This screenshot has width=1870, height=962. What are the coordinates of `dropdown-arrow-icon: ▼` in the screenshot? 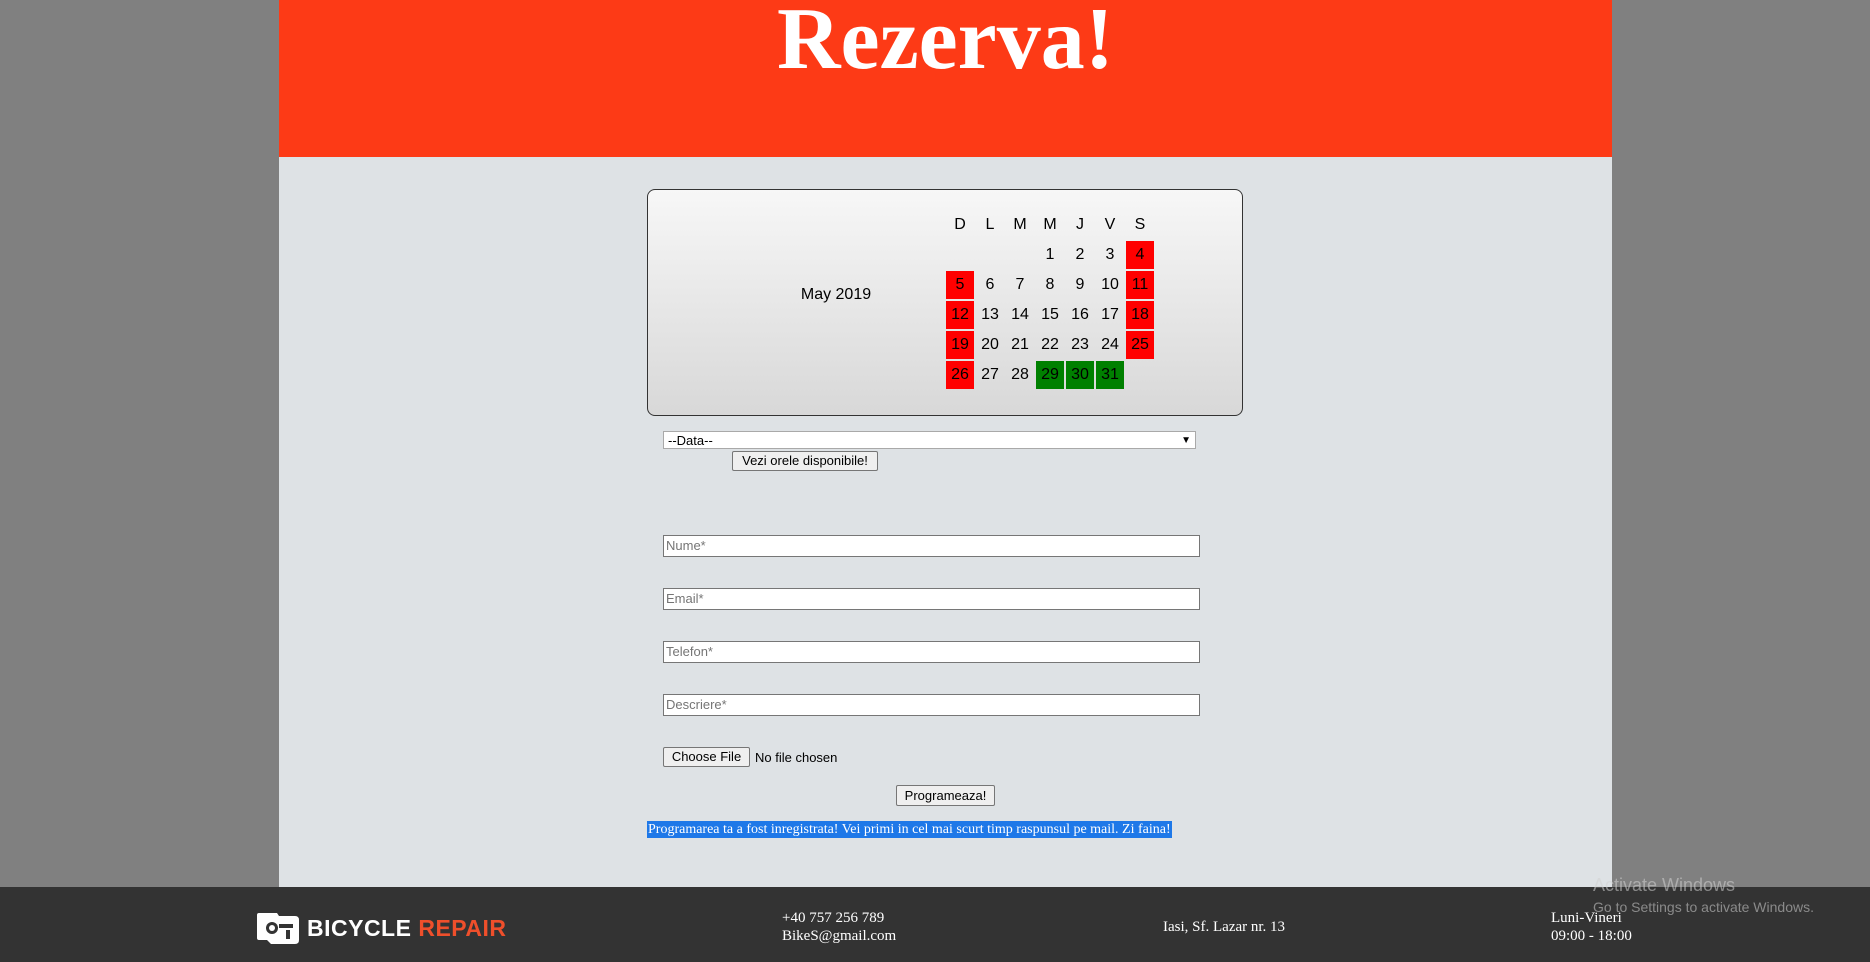 It's located at (1186, 440).